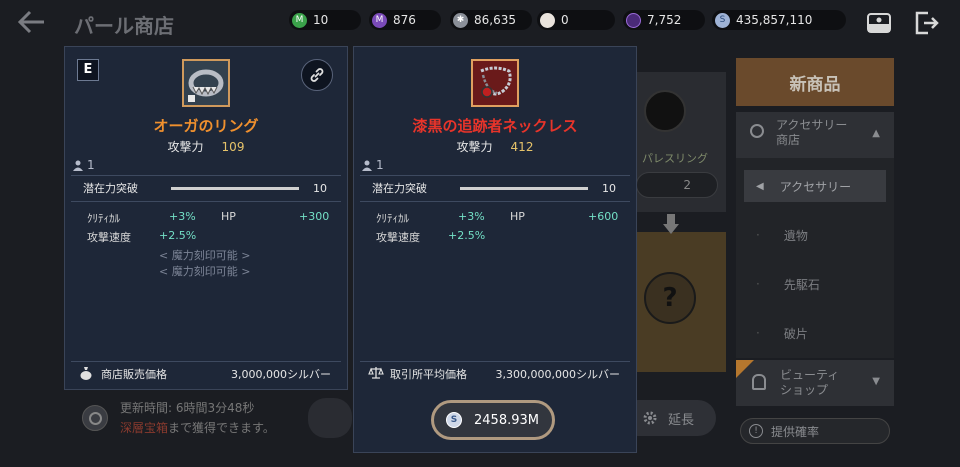  I want to click on currency-purple-token: M 876, so click(405, 20).